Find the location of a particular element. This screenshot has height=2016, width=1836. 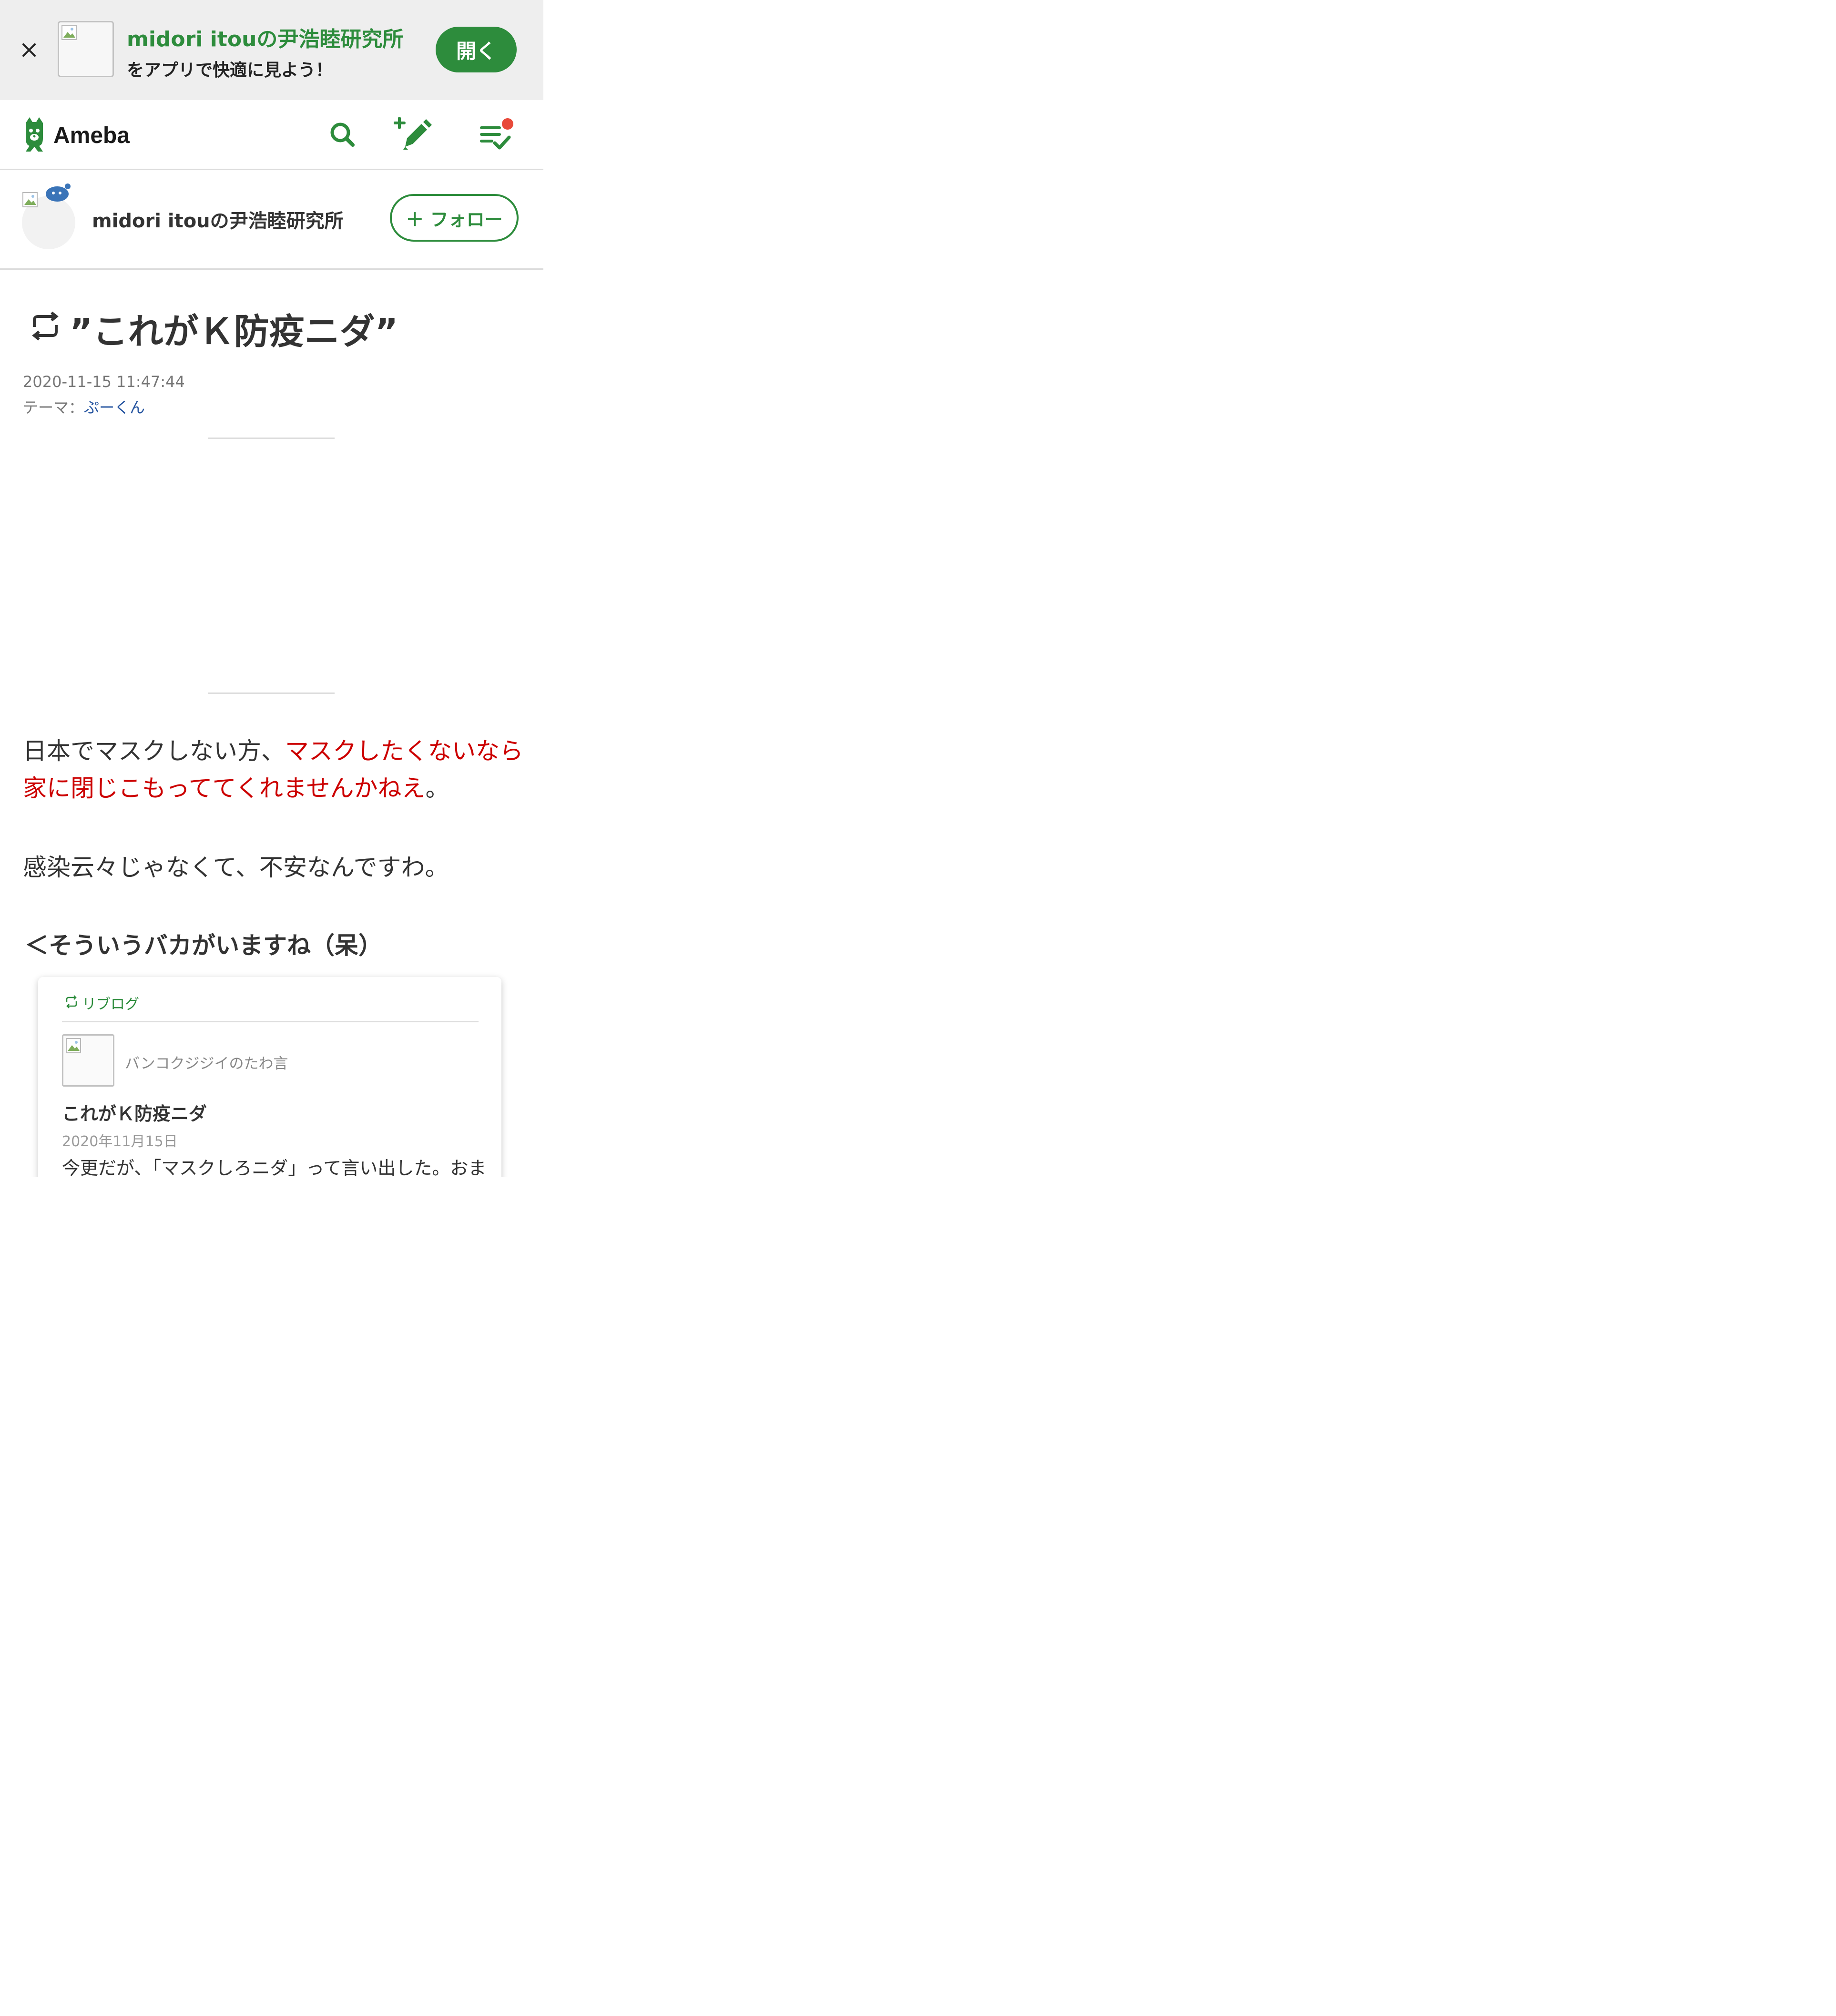

theme-prefix: テーマ： is located at coordinates (53, 407).